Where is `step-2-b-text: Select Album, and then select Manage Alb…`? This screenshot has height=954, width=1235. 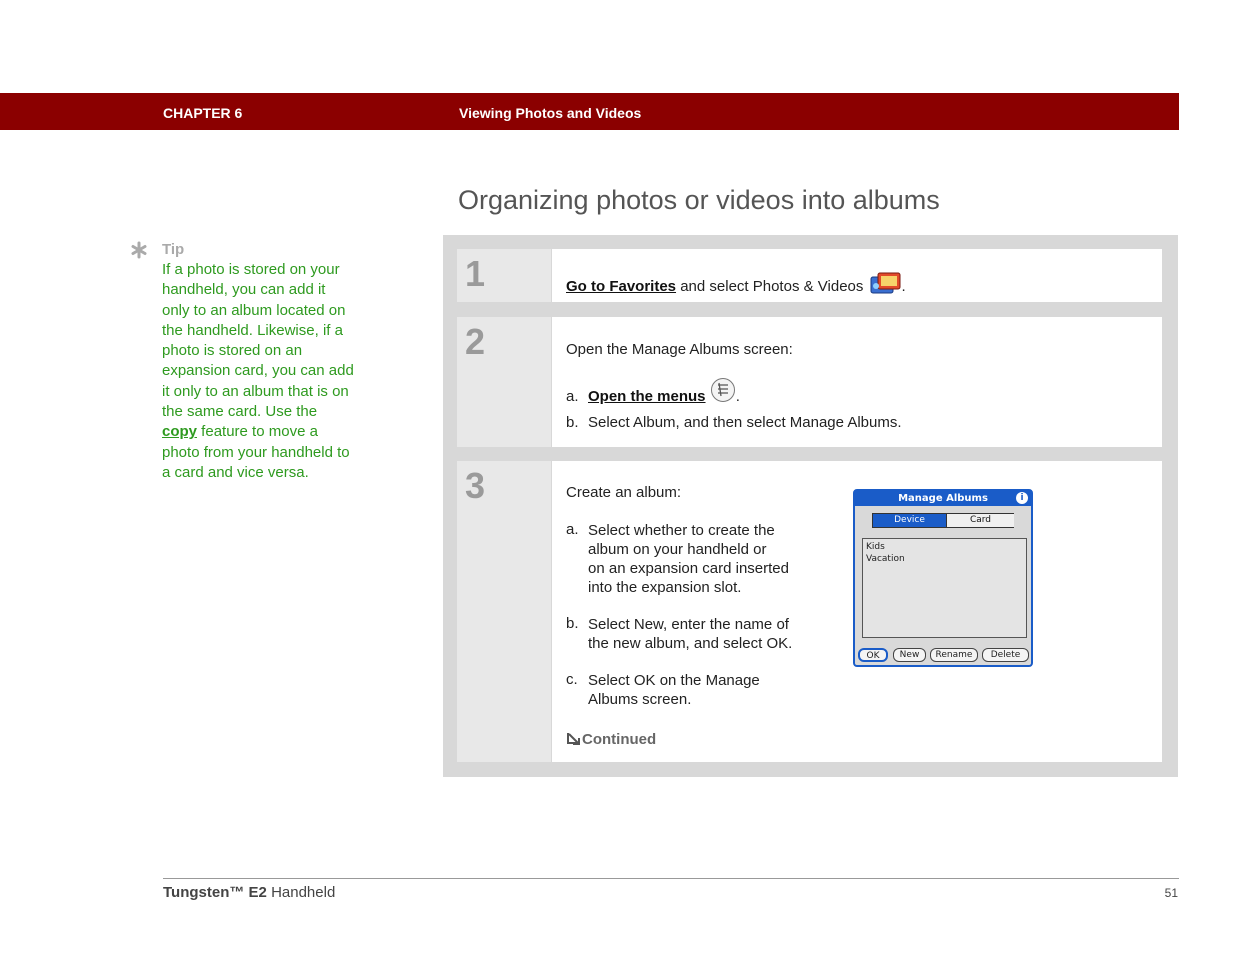 step-2-b-text: Select Album, and then select Manage Alb… is located at coordinates (745, 422).